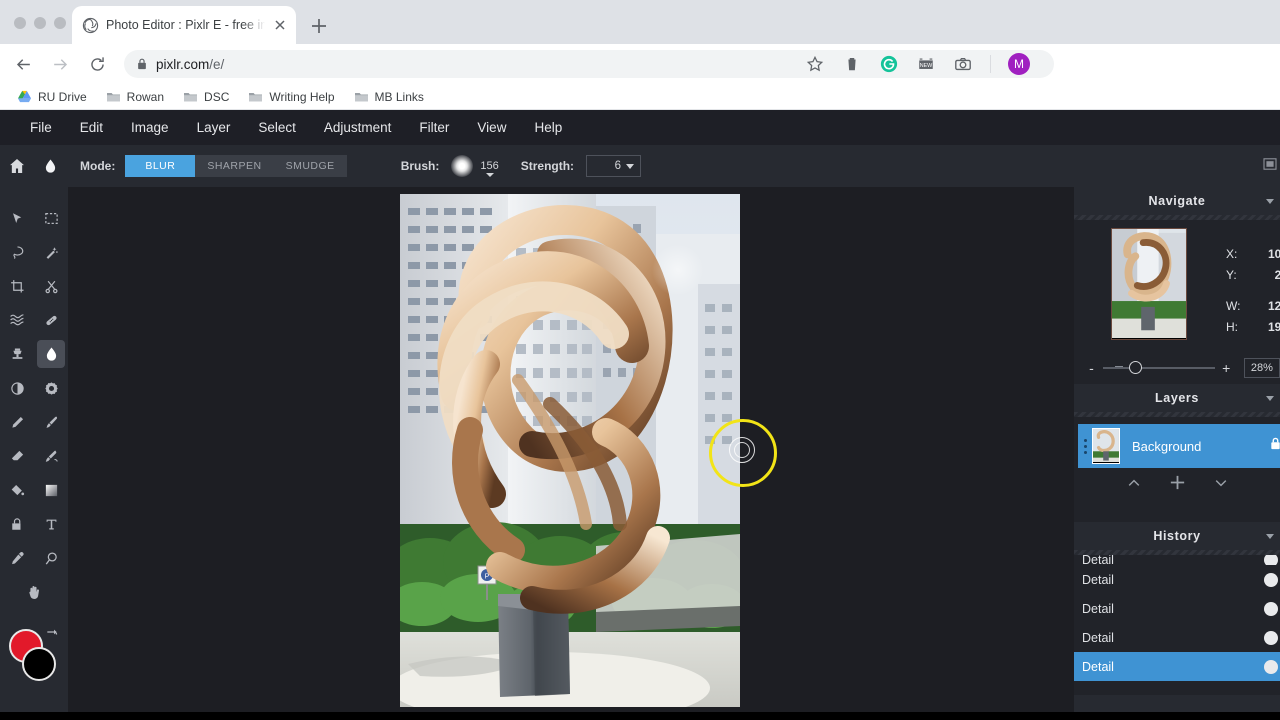 The width and height of the screenshot is (1280, 720). Describe the element at coordinates (214, 127) in the screenshot. I see `menu-layer: Layer` at that location.